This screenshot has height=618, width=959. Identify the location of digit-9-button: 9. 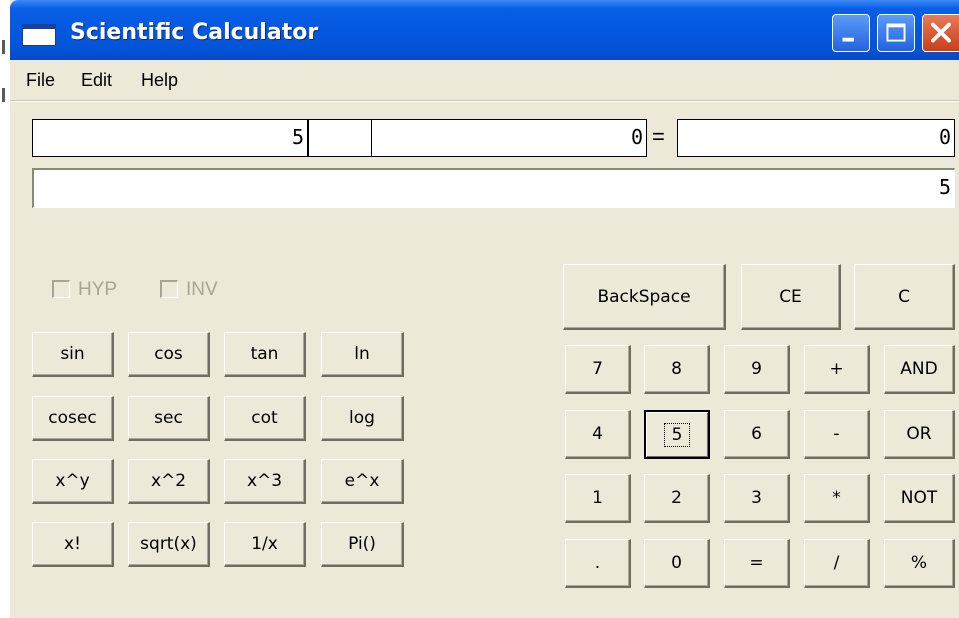
(757, 369).